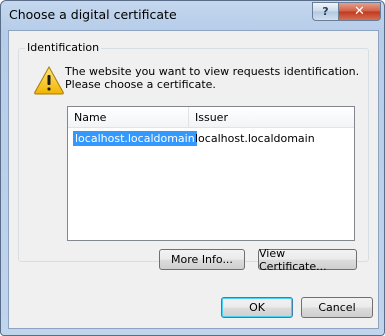 Image resolution: width=385 pixels, height=336 pixels. What do you see at coordinates (93, 14) in the screenshot?
I see `window-title: Choose a digital certificate` at bounding box center [93, 14].